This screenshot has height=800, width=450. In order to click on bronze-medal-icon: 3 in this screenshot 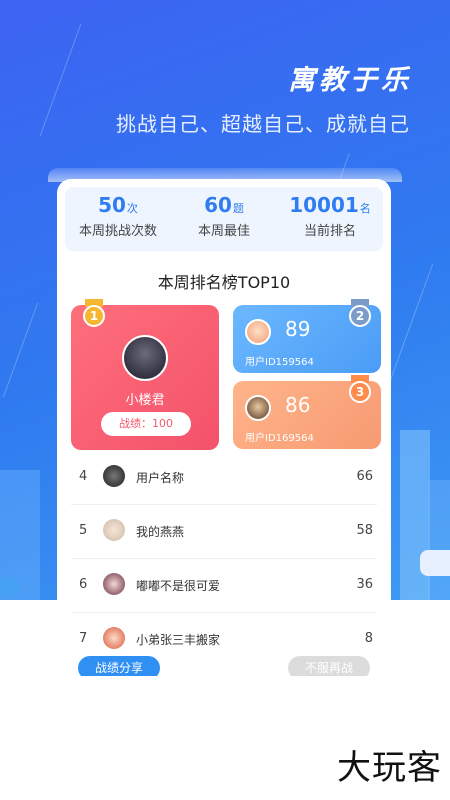, I will do `click(360, 389)`.